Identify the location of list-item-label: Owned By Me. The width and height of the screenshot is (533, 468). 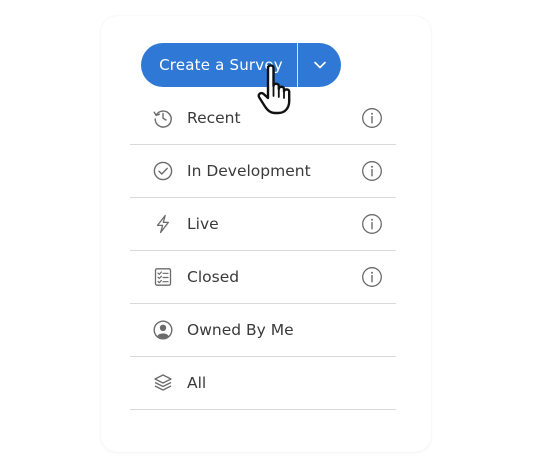
(240, 330).